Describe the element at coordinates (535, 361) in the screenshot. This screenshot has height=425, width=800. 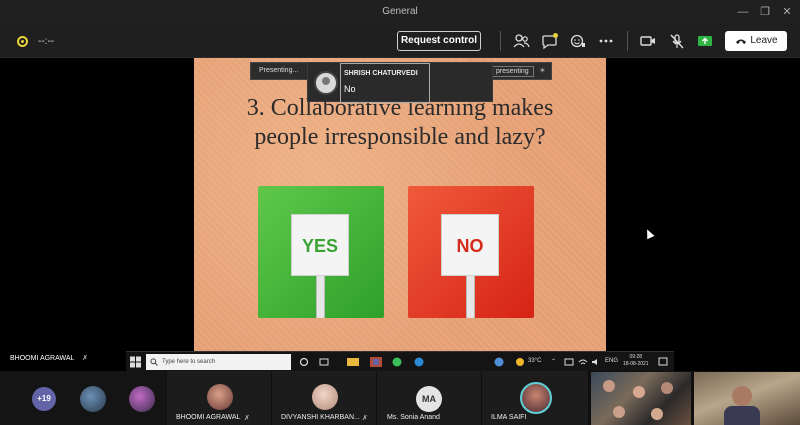
I see `remote-temperature: 33°C` at that location.